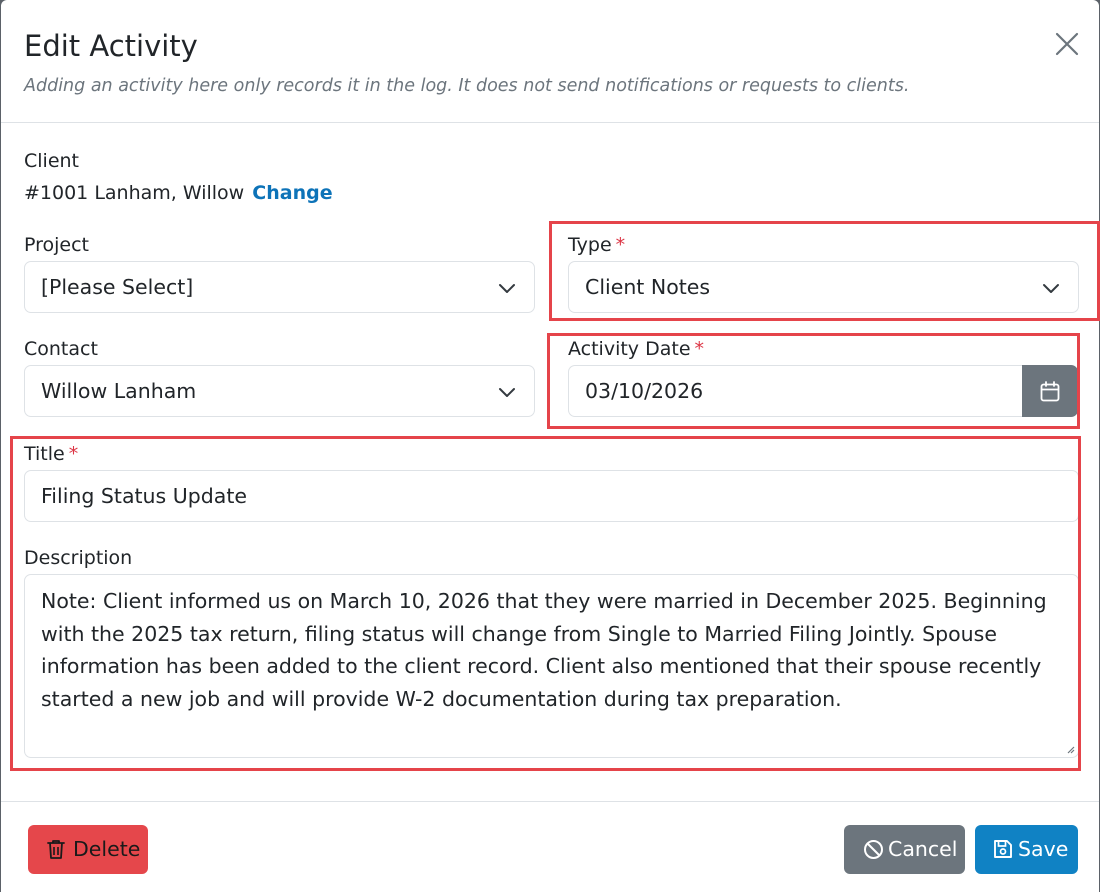 The image size is (1100, 892). I want to click on delete-button: Delete, so click(88, 849).